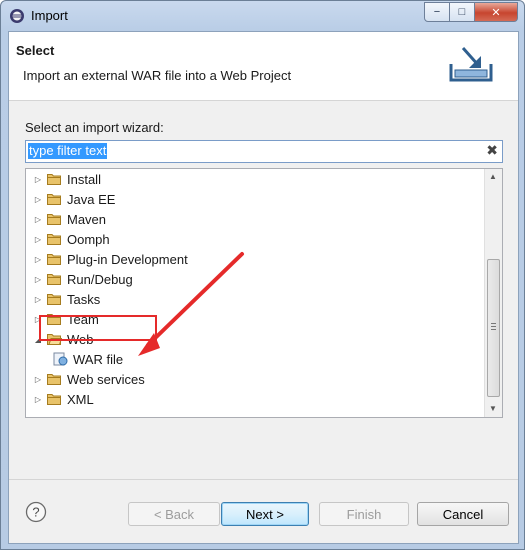 This screenshot has height=550, width=525. What do you see at coordinates (462, 12) in the screenshot?
I see `maximize-button: □` at bounding box center [462, 12].